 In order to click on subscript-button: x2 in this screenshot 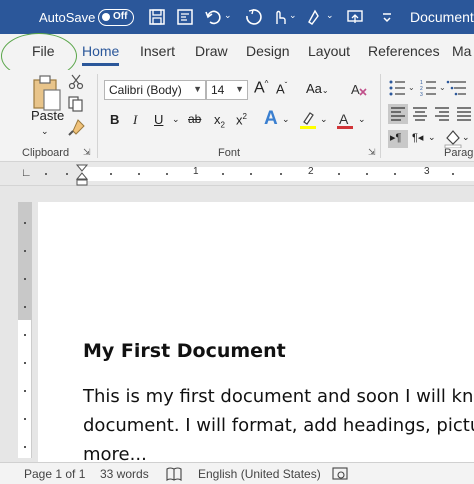, I will do `click(219, 121)`.